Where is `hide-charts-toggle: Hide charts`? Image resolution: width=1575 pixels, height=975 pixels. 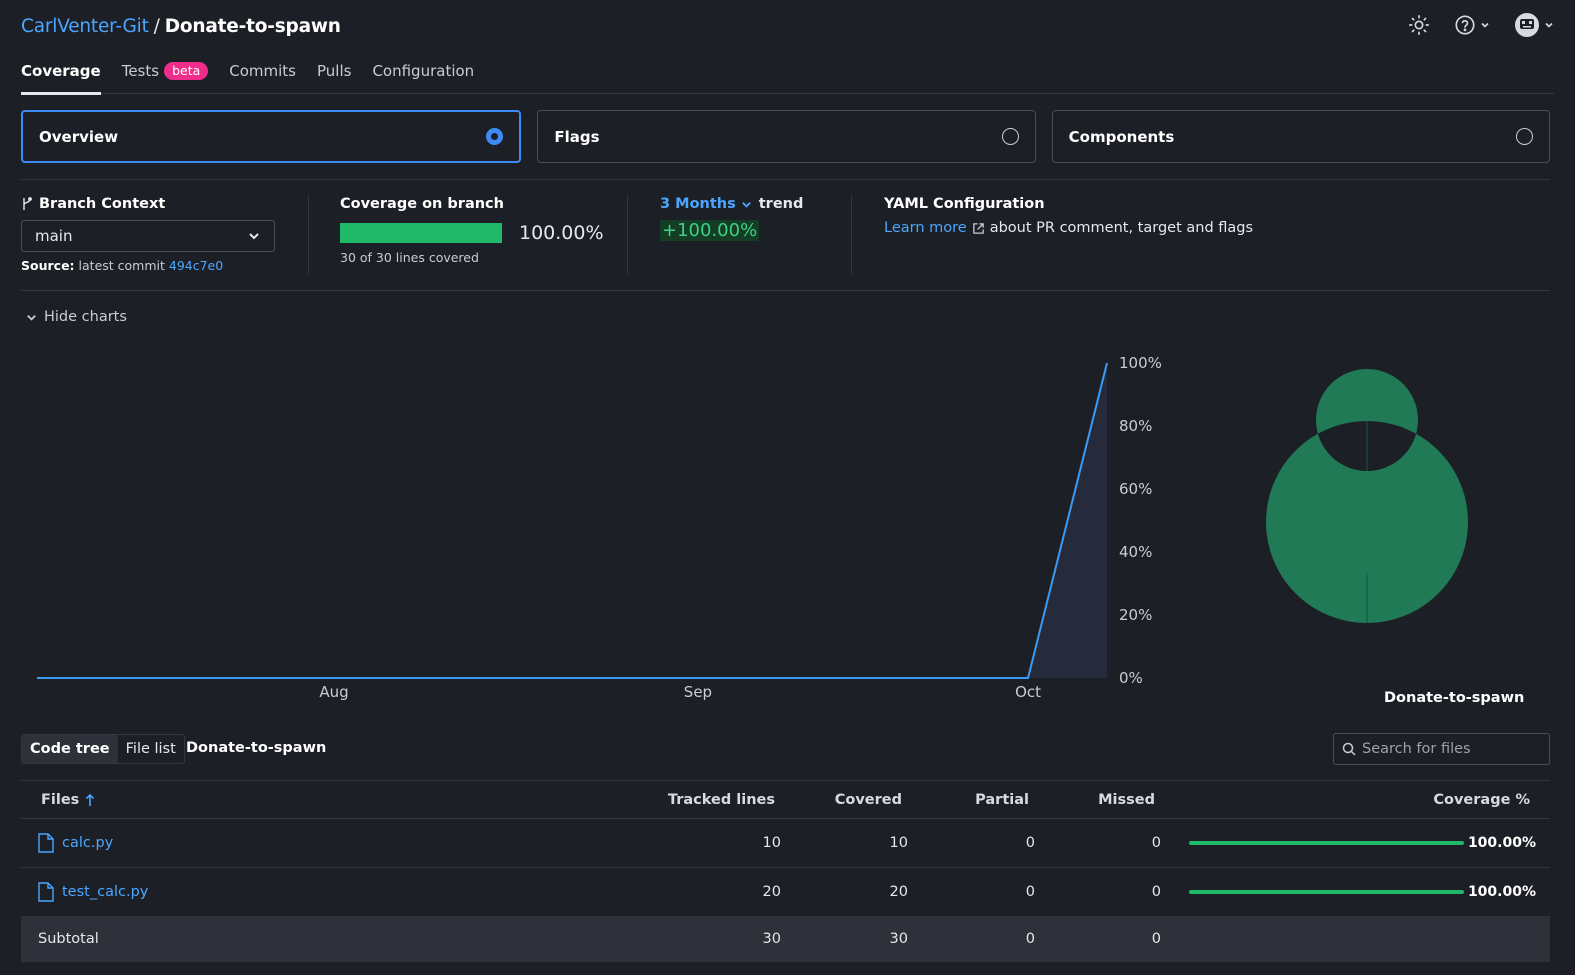
hide-charts-toggle: Hide charts is located at coordinates (76, 317).